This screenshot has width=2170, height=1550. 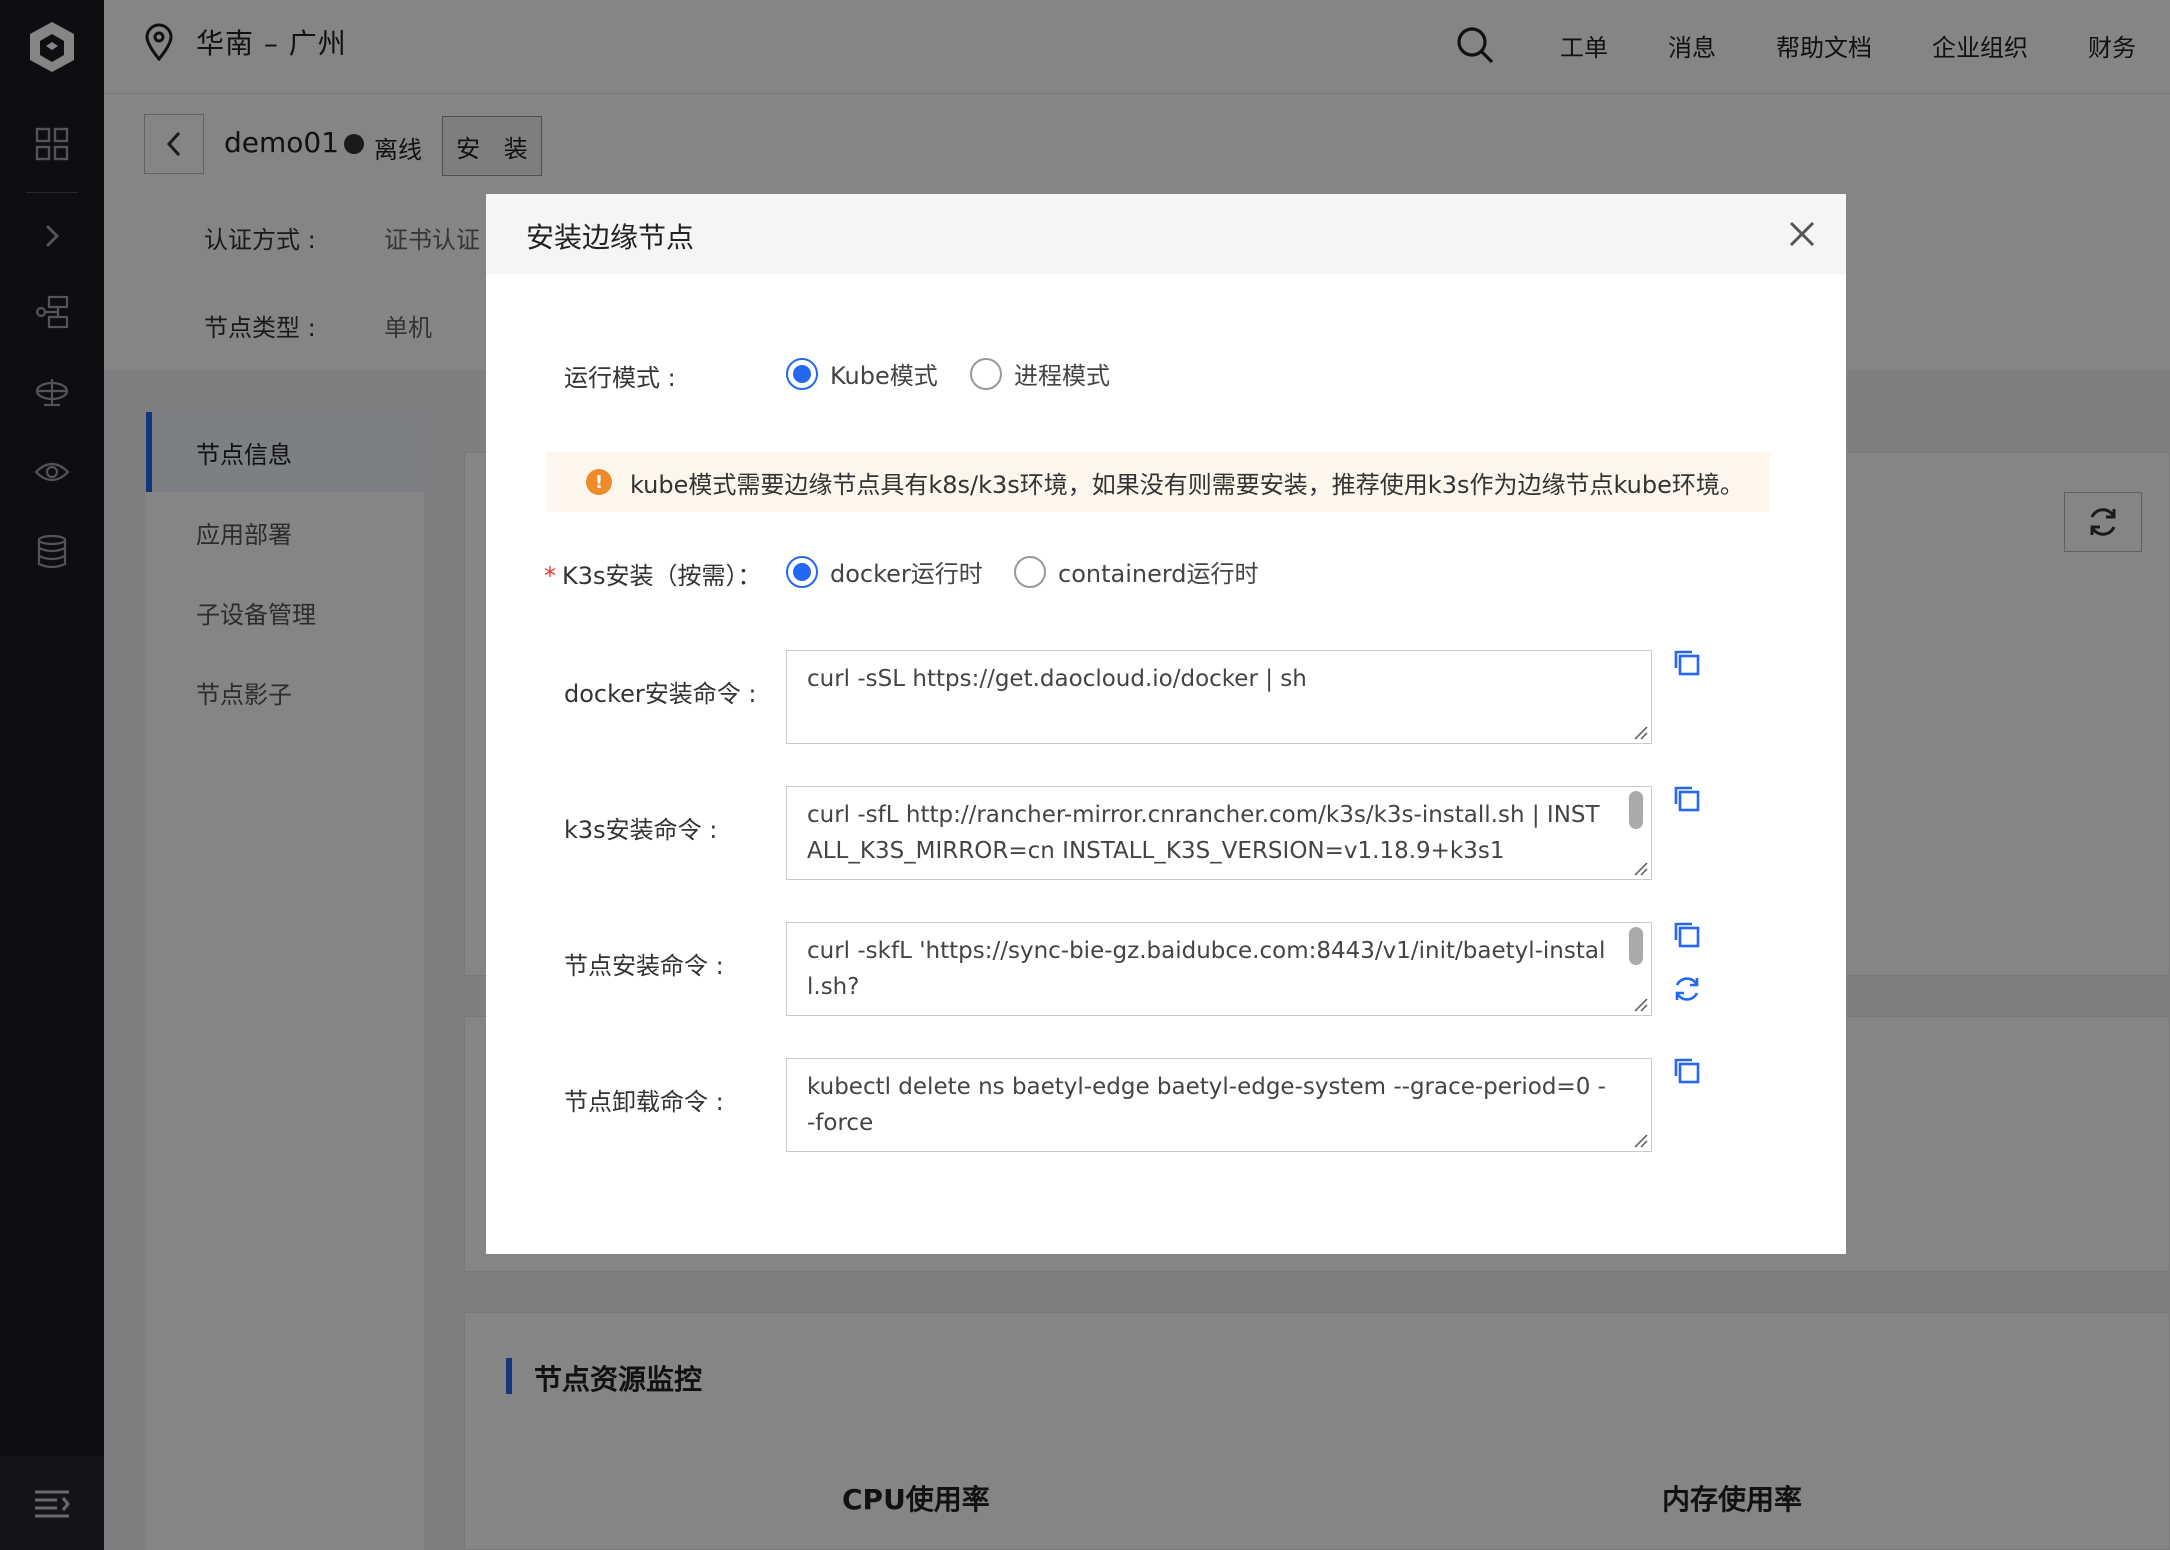 I want to click on modal-title: 安装边缘节点, so click(x=610, y=237).